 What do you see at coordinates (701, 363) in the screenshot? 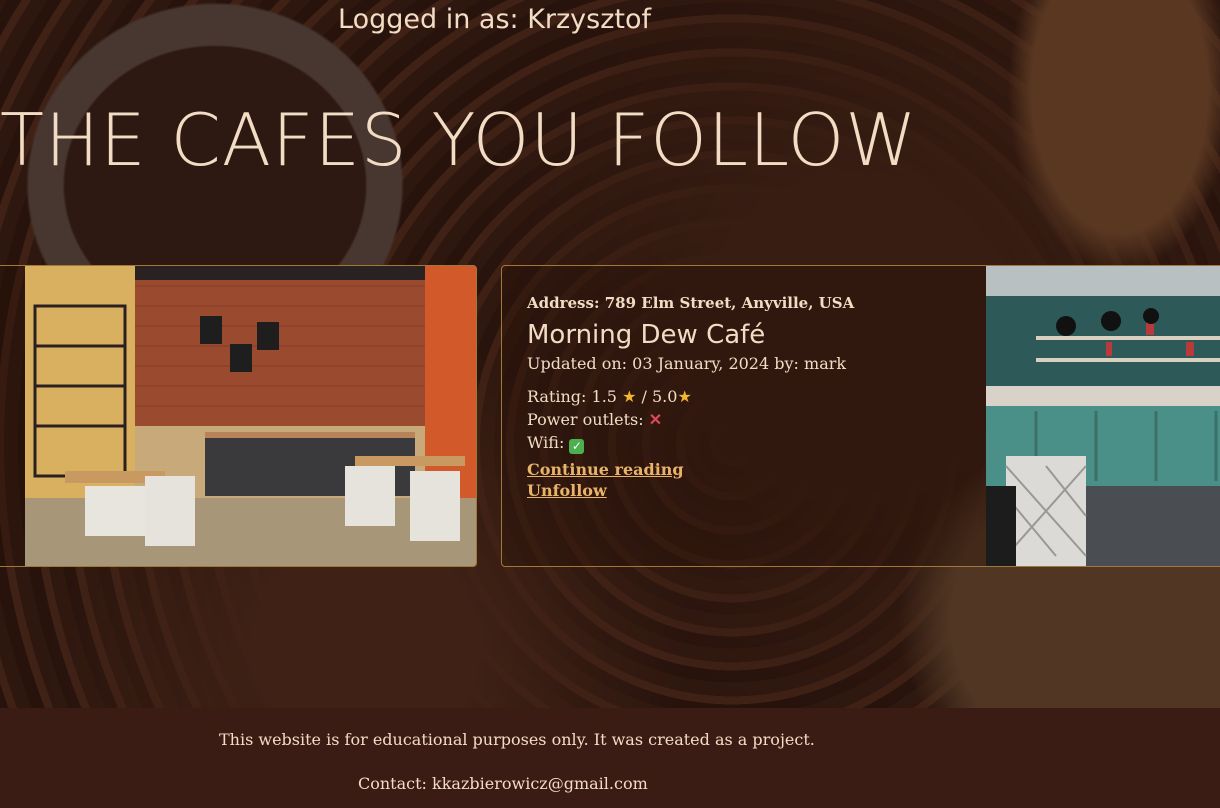
I see `updated-date: 03 January, 2024` at bounding box center [701, 363].